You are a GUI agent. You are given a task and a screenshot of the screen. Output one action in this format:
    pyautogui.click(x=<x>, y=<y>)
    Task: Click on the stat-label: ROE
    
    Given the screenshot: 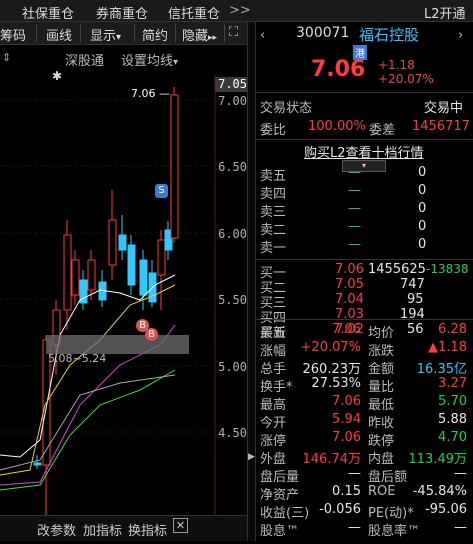 What is the action you would take?
    pyautogui.click(x=382, y=491)
    